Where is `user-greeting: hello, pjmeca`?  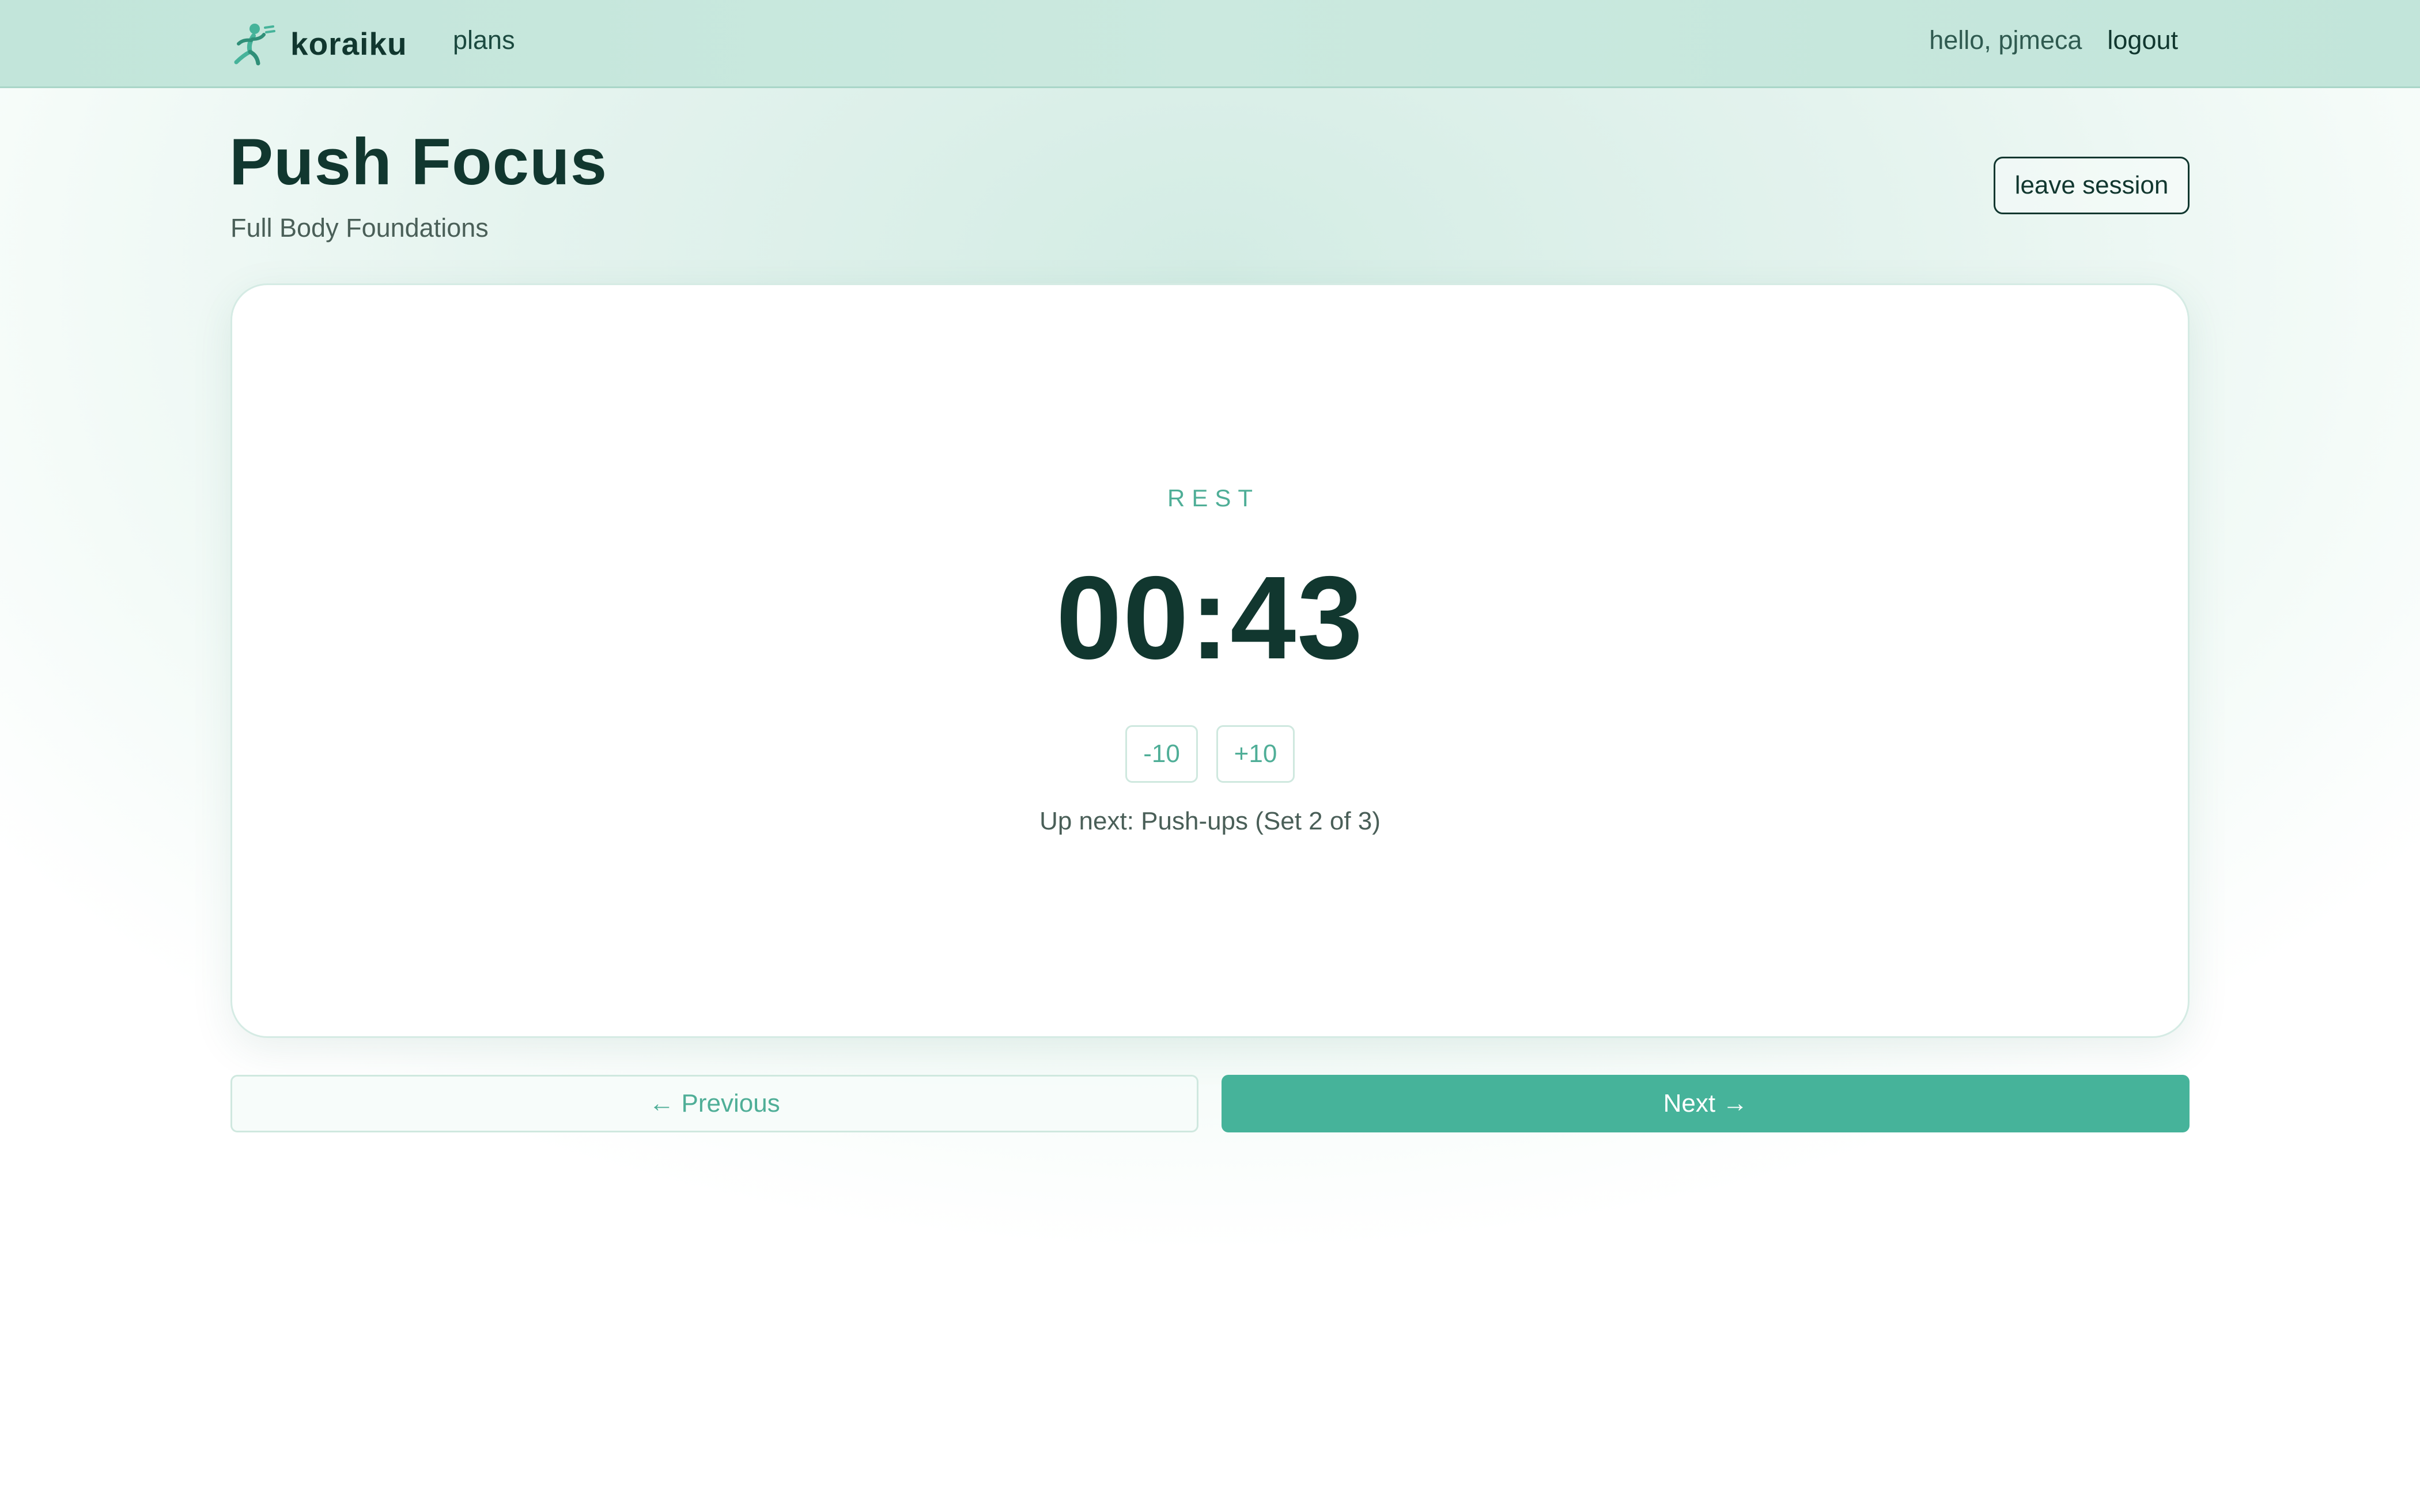 user-greeting: hello, pjmeca is located at coordinates (2005, 40).